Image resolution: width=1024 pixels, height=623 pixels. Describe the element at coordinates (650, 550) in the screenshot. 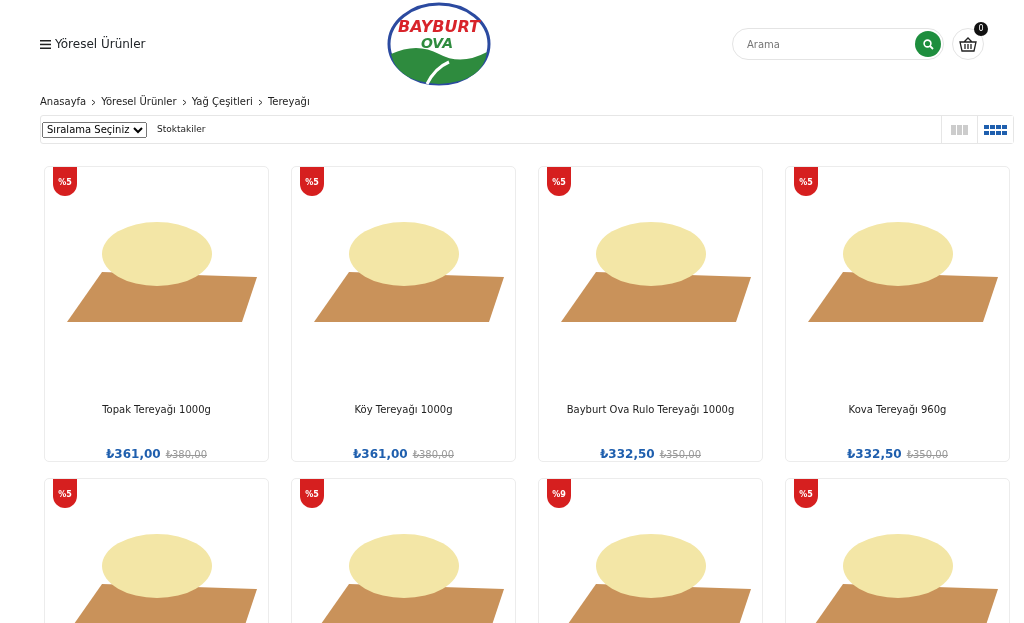

I see `product-card: %9` at that location.